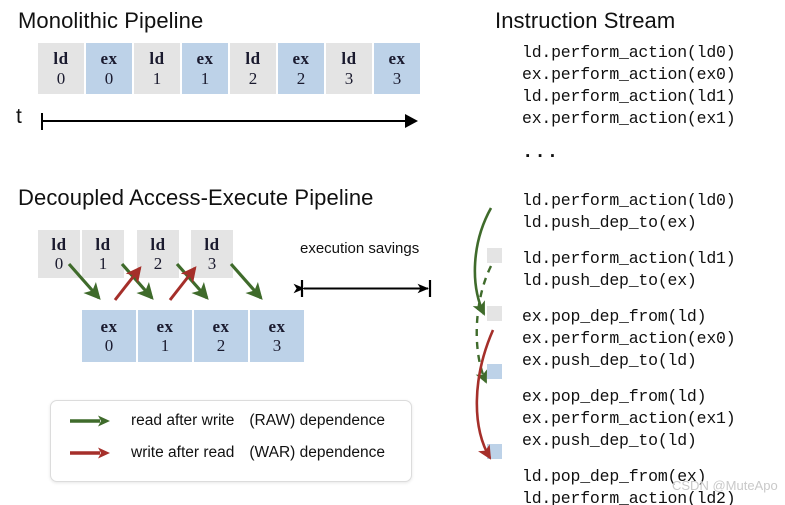 This screenshot has width=785, height=505. I want to click on execution-savings-label: execution savings, so click(360, 248).